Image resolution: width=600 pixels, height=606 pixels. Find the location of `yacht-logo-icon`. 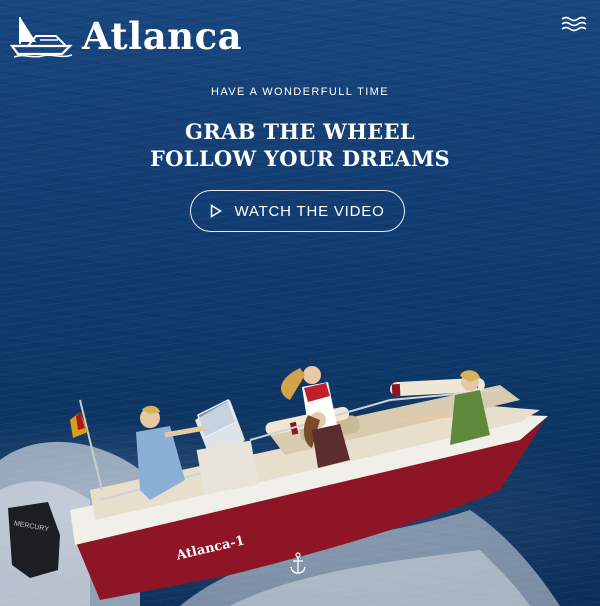

yacht-logo-icon is located at coordinates (41, 37).